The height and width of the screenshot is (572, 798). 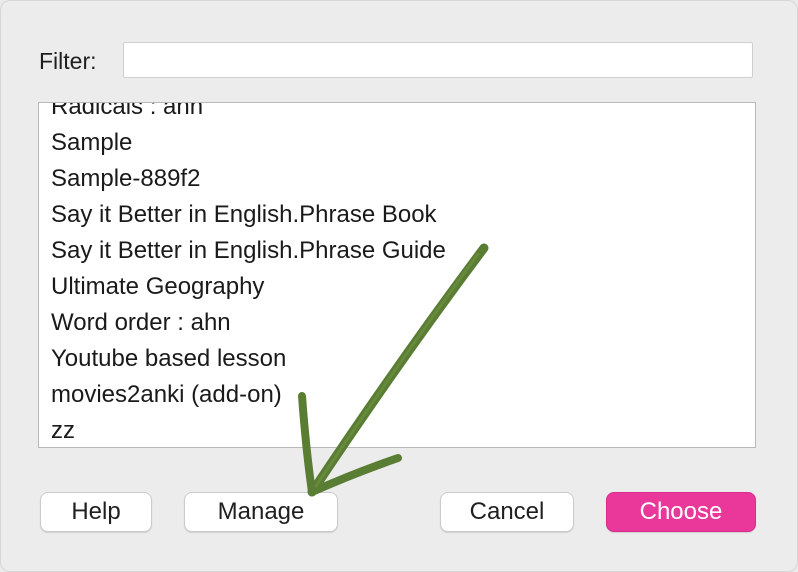 What do you see at coordinates (397, 179) in the screenshot?
I see `list-item: Sample-889f2` at bounding box center [397, 179].